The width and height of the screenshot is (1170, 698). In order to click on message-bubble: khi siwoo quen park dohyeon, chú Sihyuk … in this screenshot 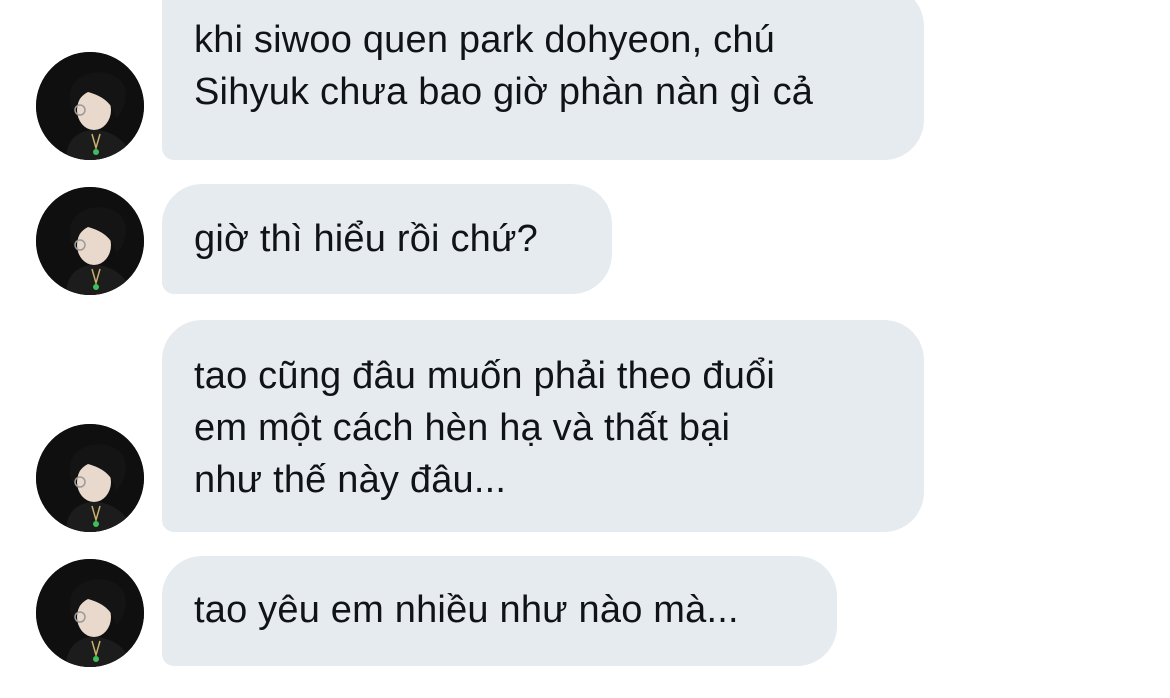, I will do `click(543, 80)`.